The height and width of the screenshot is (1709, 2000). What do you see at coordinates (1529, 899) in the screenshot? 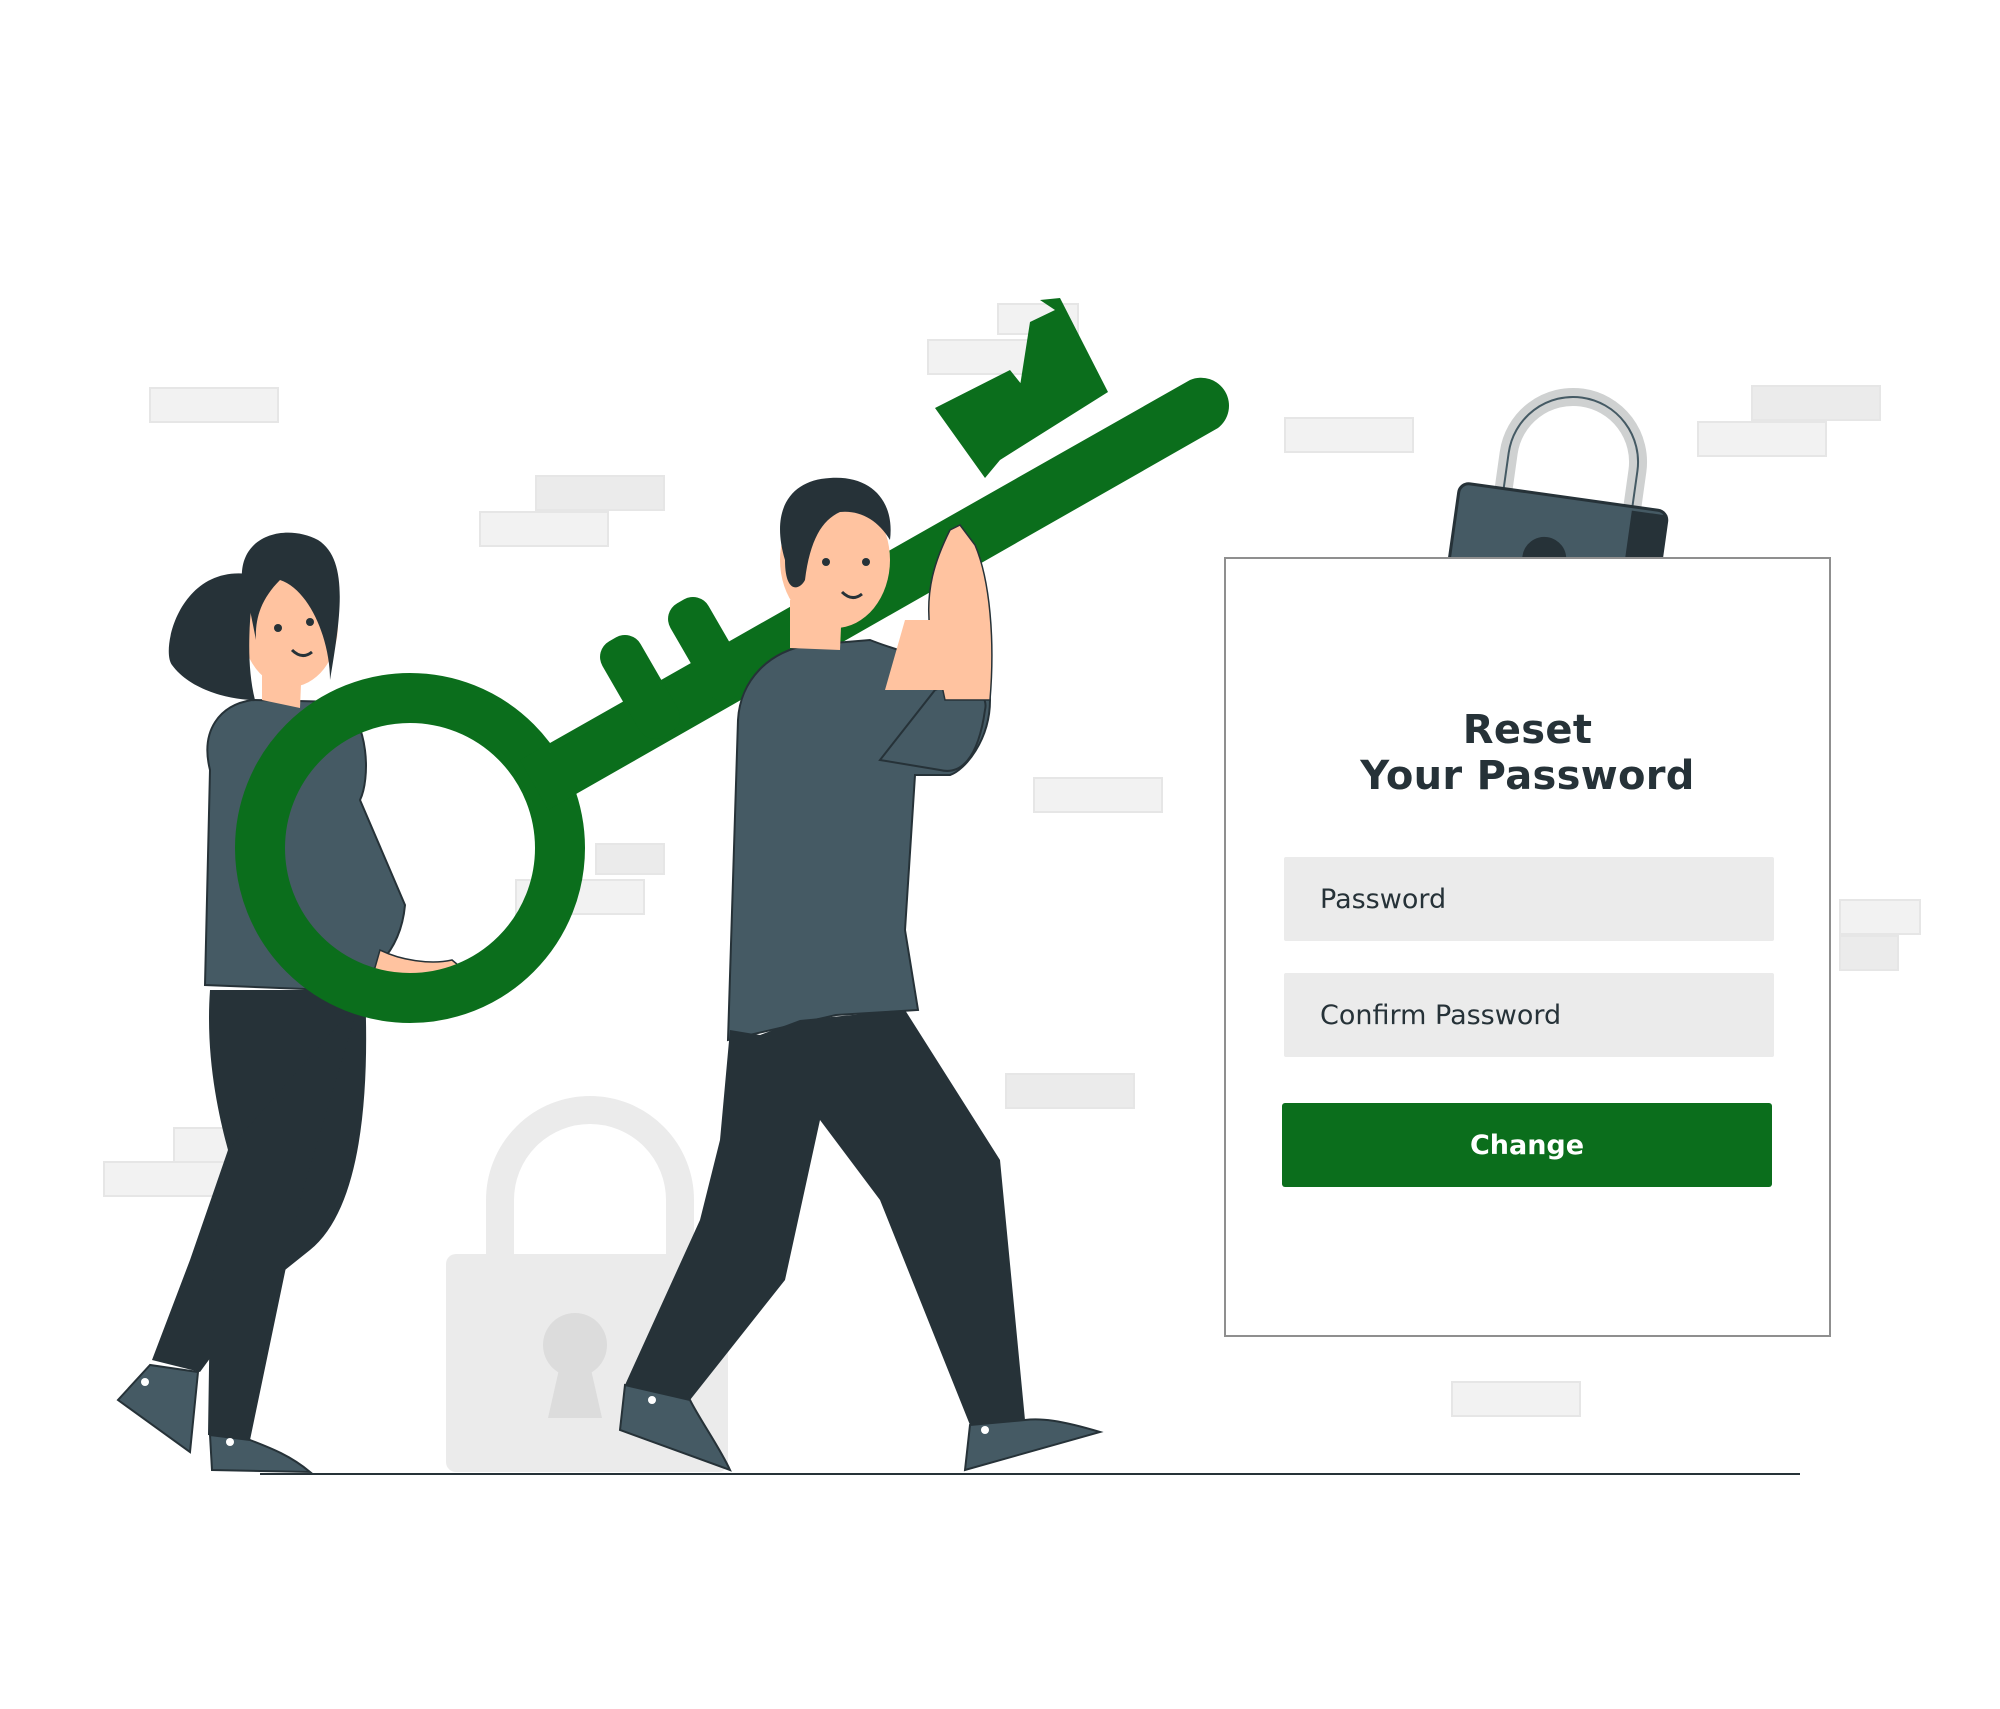
I see `password-field: Password` at bounding box center [1529, 899].